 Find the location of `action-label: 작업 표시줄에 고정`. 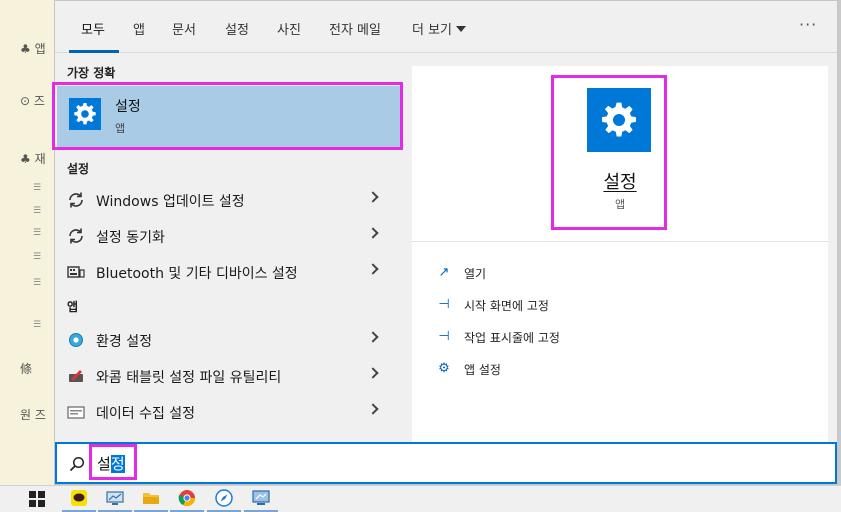

action-label: 작업 표시줄에 고정 is located at coordinates (512, 338).